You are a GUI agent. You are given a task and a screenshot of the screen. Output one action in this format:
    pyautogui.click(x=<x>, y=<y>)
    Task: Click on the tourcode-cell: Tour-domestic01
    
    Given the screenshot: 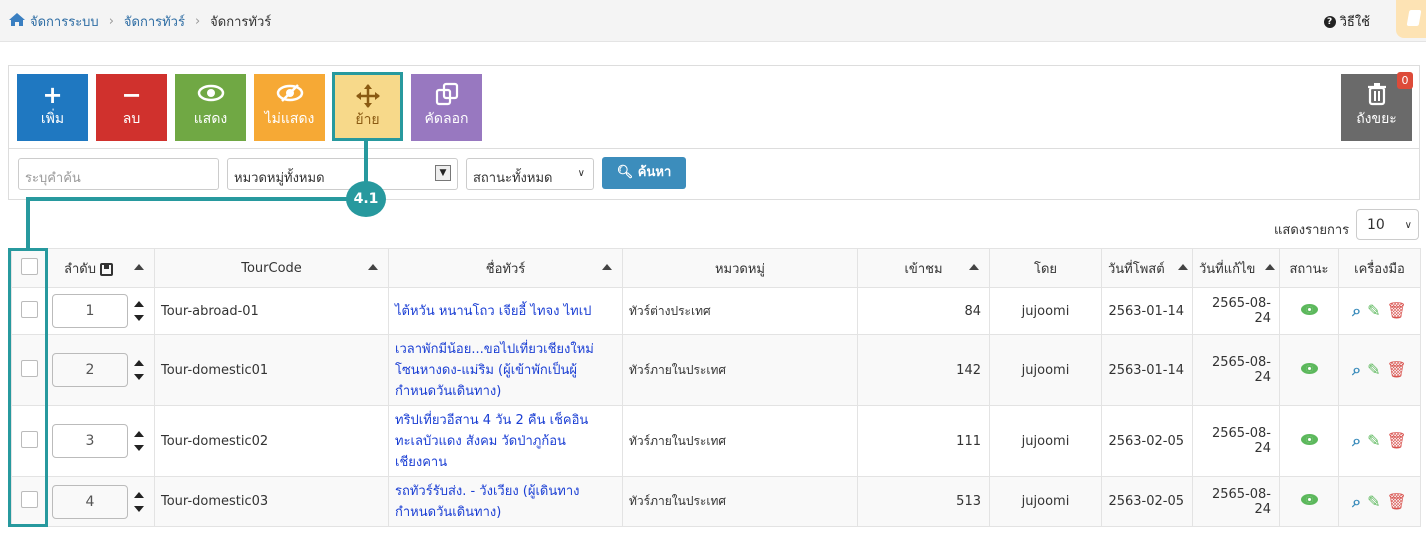 What is the action you would take?
    pyautogui.click(x=271, y=370)
    